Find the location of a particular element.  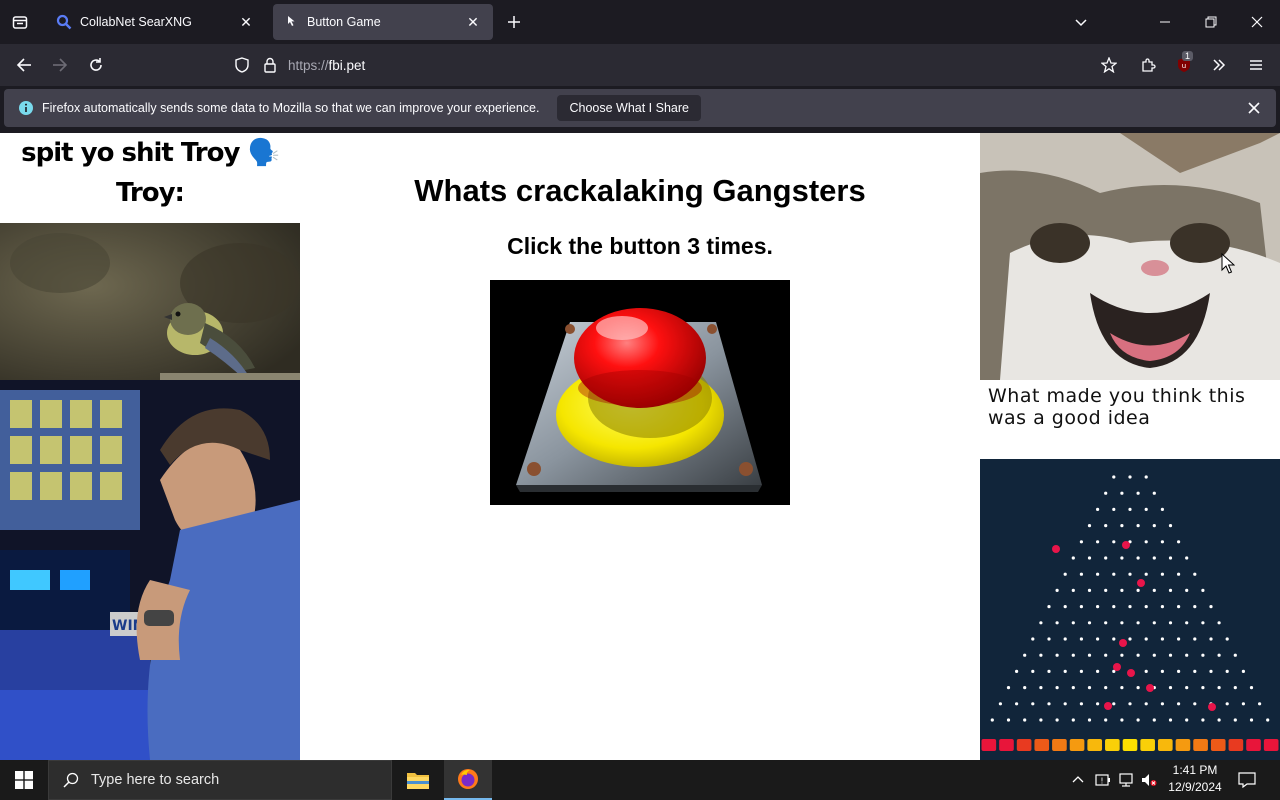

info-icon is located at coordinates (26, 108).